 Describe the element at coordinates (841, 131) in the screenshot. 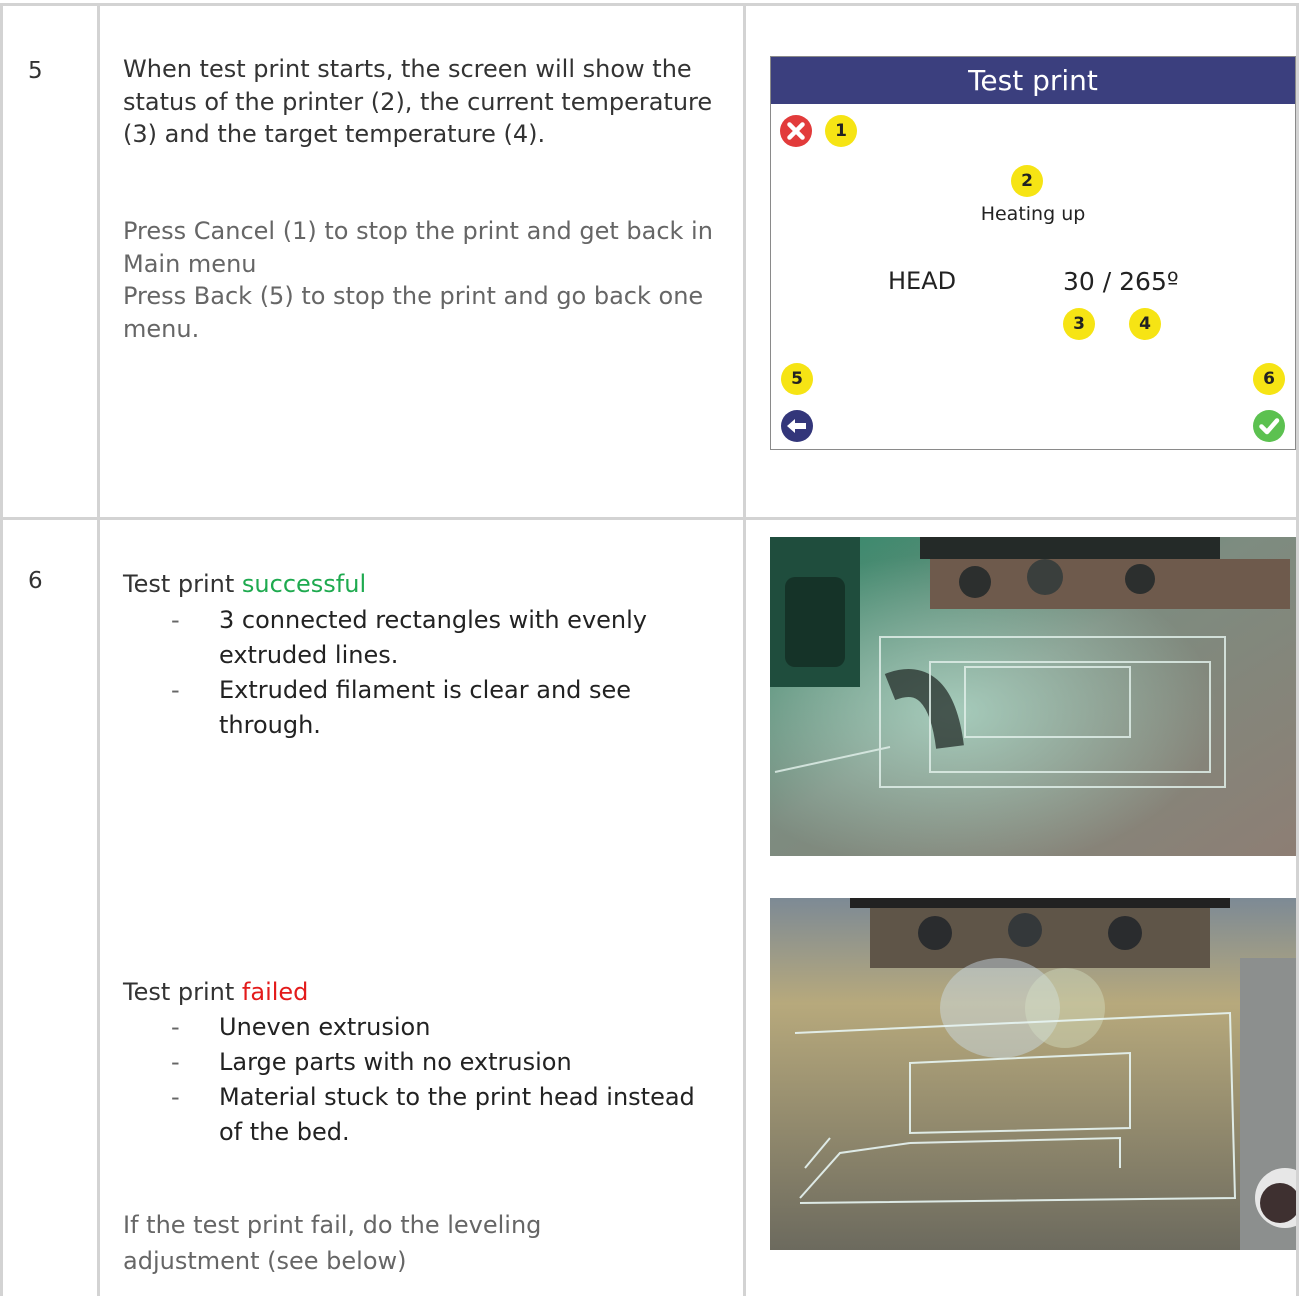

I see `callout-1: 1` at that location.